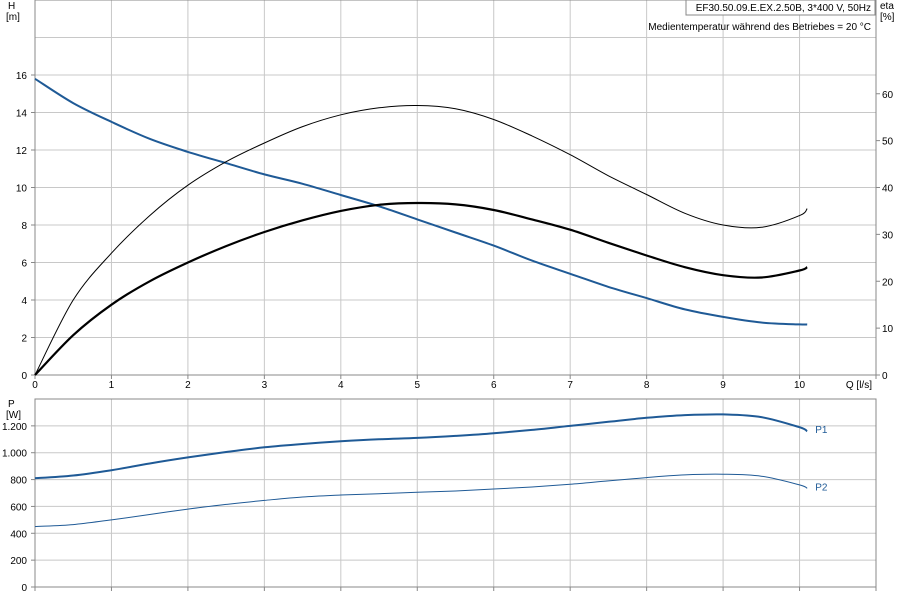  What do you see at coordinates (821, 459) in the screenshot?
I see `power-series-labels: P1 P2` at bounding box center [821, 459].